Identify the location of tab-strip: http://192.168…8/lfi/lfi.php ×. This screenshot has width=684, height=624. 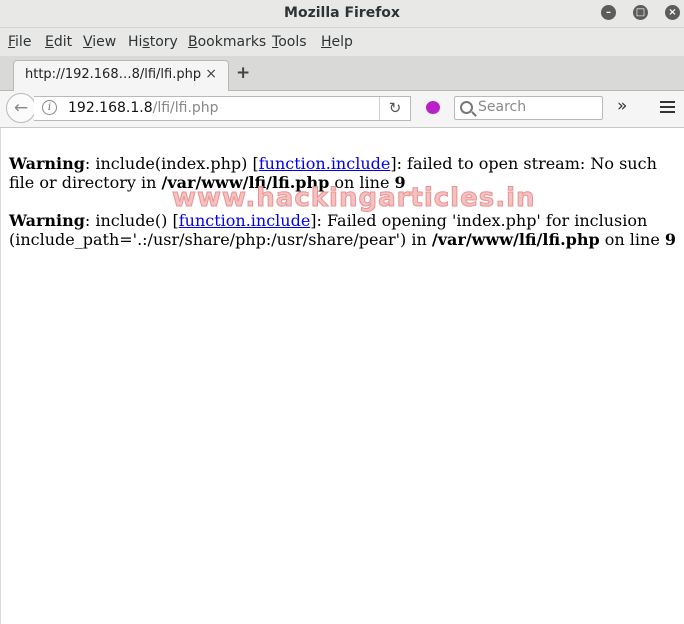
(342, 73).